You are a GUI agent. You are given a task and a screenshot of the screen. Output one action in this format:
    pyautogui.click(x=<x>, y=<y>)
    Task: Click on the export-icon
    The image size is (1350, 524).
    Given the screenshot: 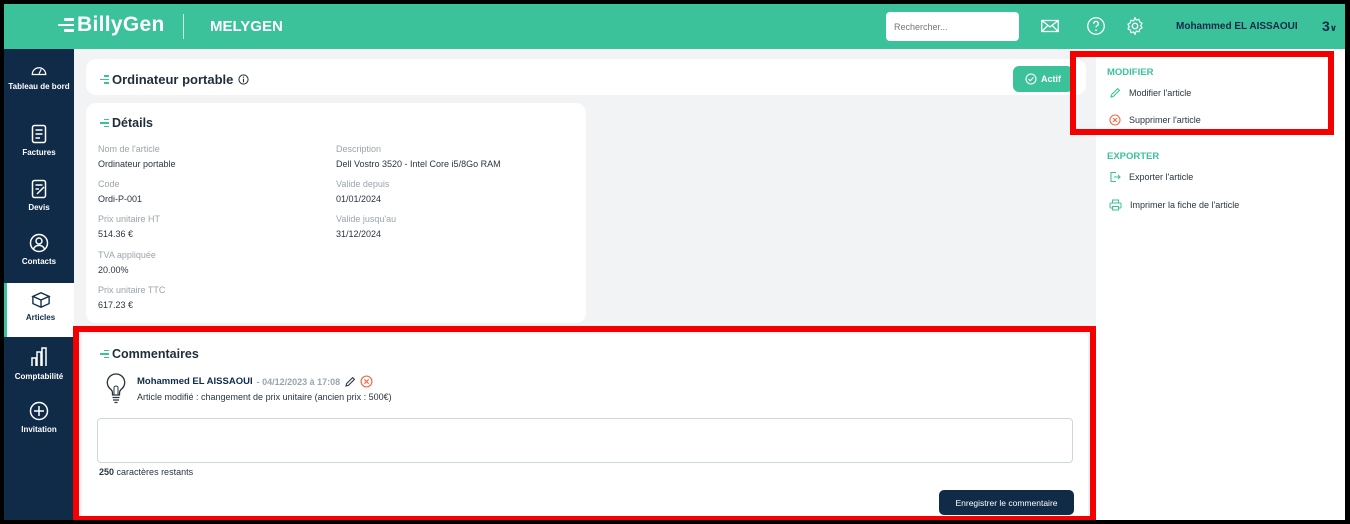 What is the action you would take?
    pyautogui.click(x=1115, y=177)
    